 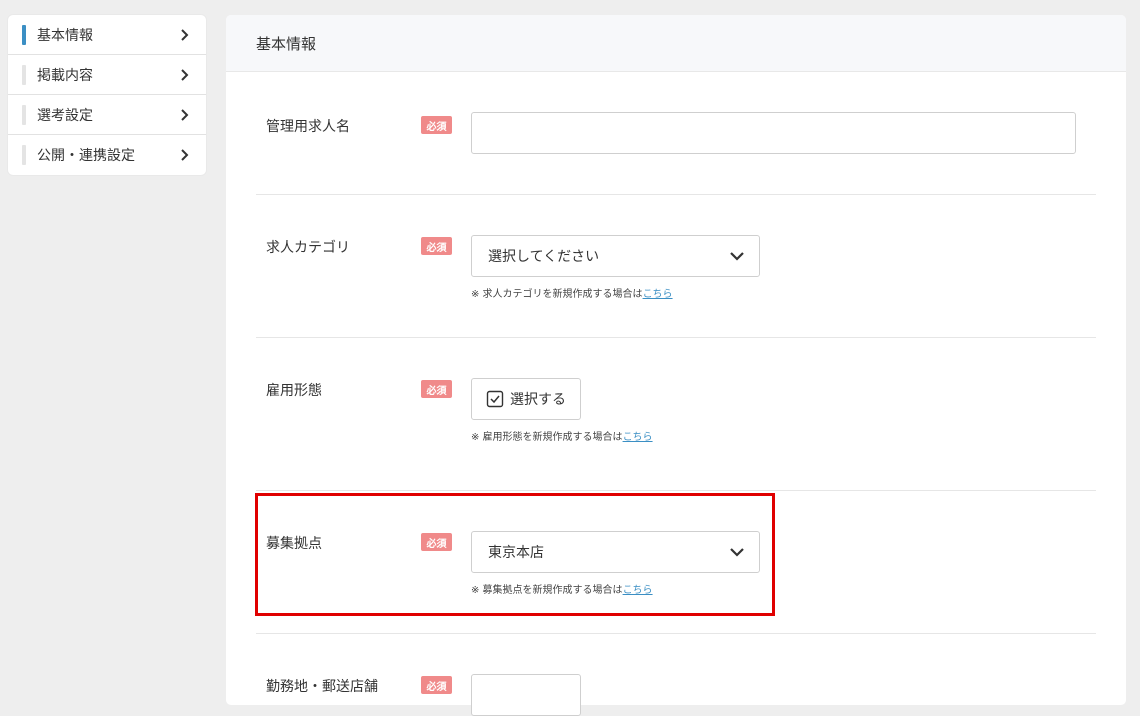 What do you see at coordinates (547, 590) in the screenshot?
I see `note-text: ※ 募集拠点を新規作成する場合は` at bounding box center [547, 590].